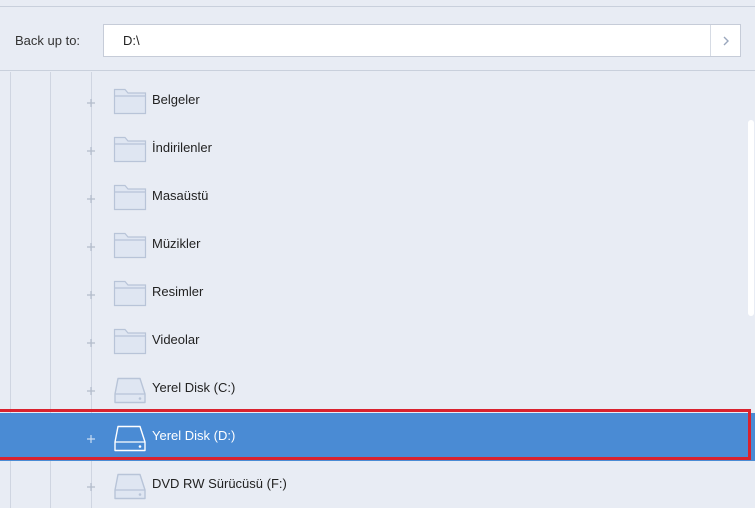 The height and width of the screenshot is (508, 755). Describe the element at coordinates (194, 435) in the screenshot. I see `tree-item-label: Yerel Disk (D:)` at that location.